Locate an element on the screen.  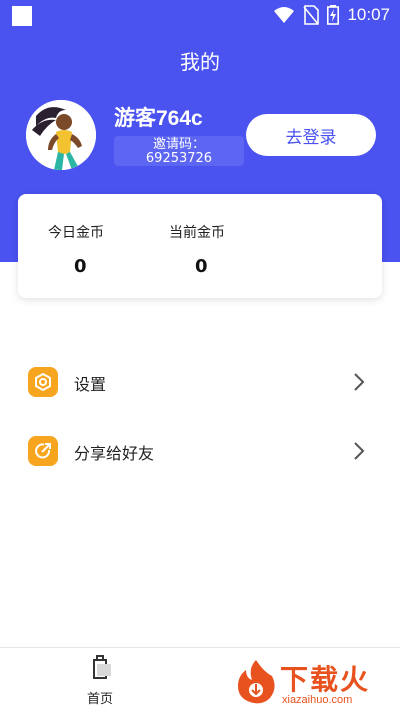
tab-home: 首页 is located at coordinates (100, 680).